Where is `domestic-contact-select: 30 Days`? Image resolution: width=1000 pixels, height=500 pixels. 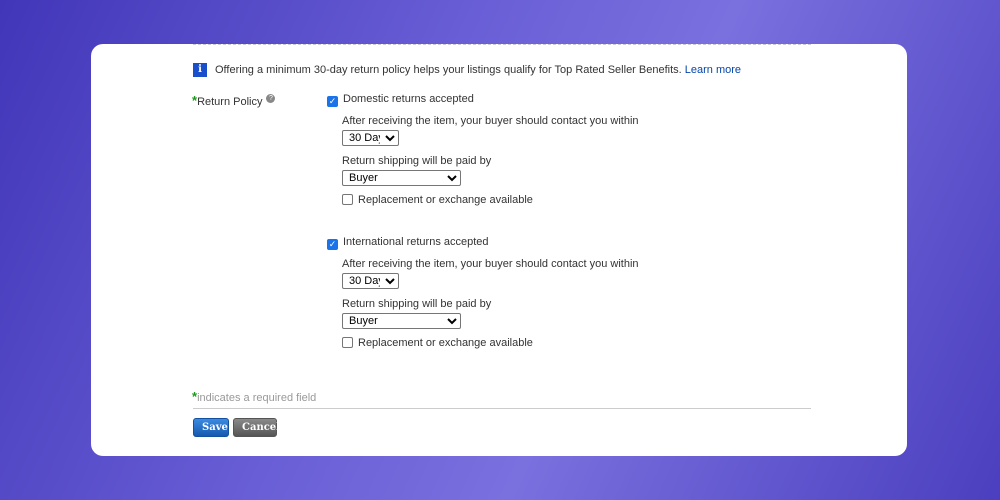 domestic-contact-select: 30 Days is located at coordinates (370, 138).